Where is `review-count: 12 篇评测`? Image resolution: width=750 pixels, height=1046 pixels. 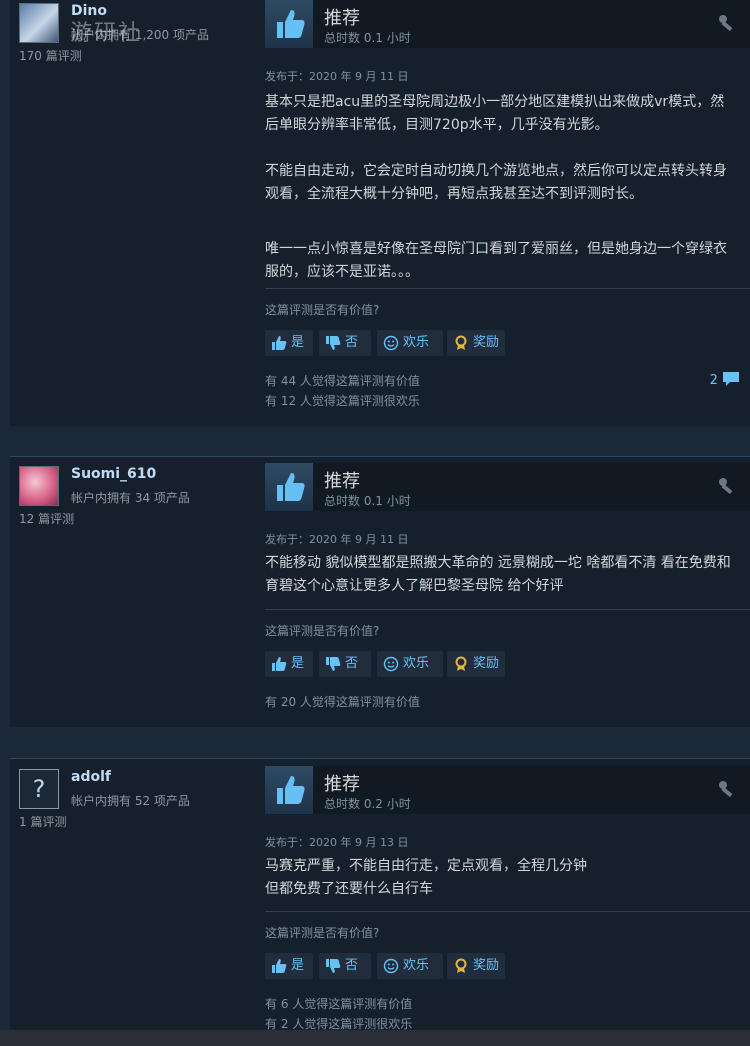 review-count: 12 篇评测 is located at coordinates (46, 518).